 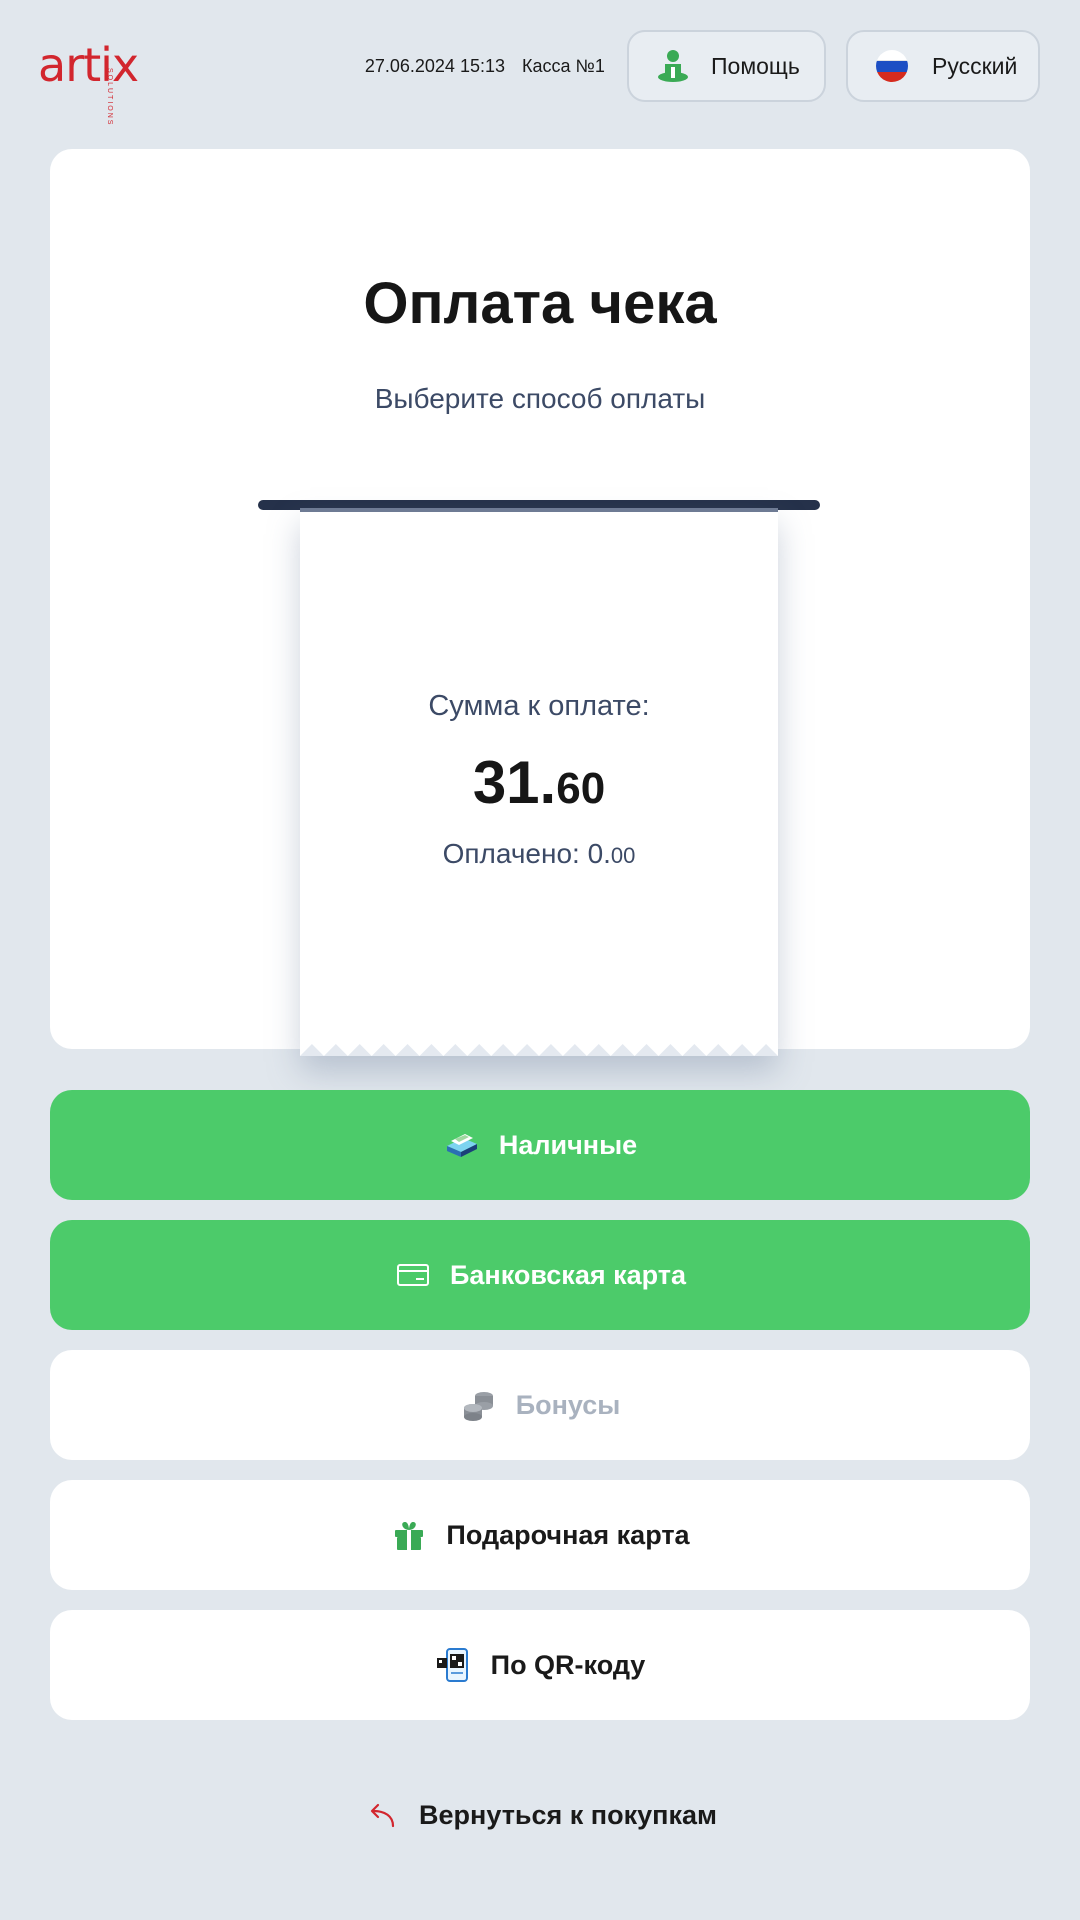 What do you see at coordinates (88, 65) in the screenshot?
I see `logo-text: artix` at bounding box center [88, 65].